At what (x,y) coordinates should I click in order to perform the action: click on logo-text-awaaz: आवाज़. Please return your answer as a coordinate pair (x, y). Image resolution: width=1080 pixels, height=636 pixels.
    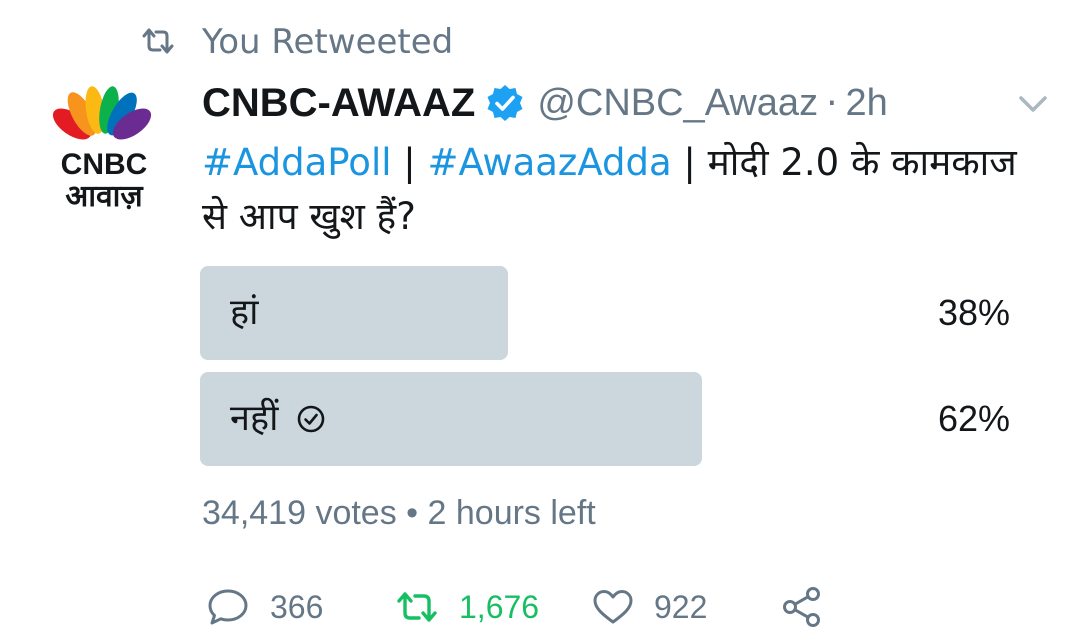
    Looking at the image, I should click on (104, 196).